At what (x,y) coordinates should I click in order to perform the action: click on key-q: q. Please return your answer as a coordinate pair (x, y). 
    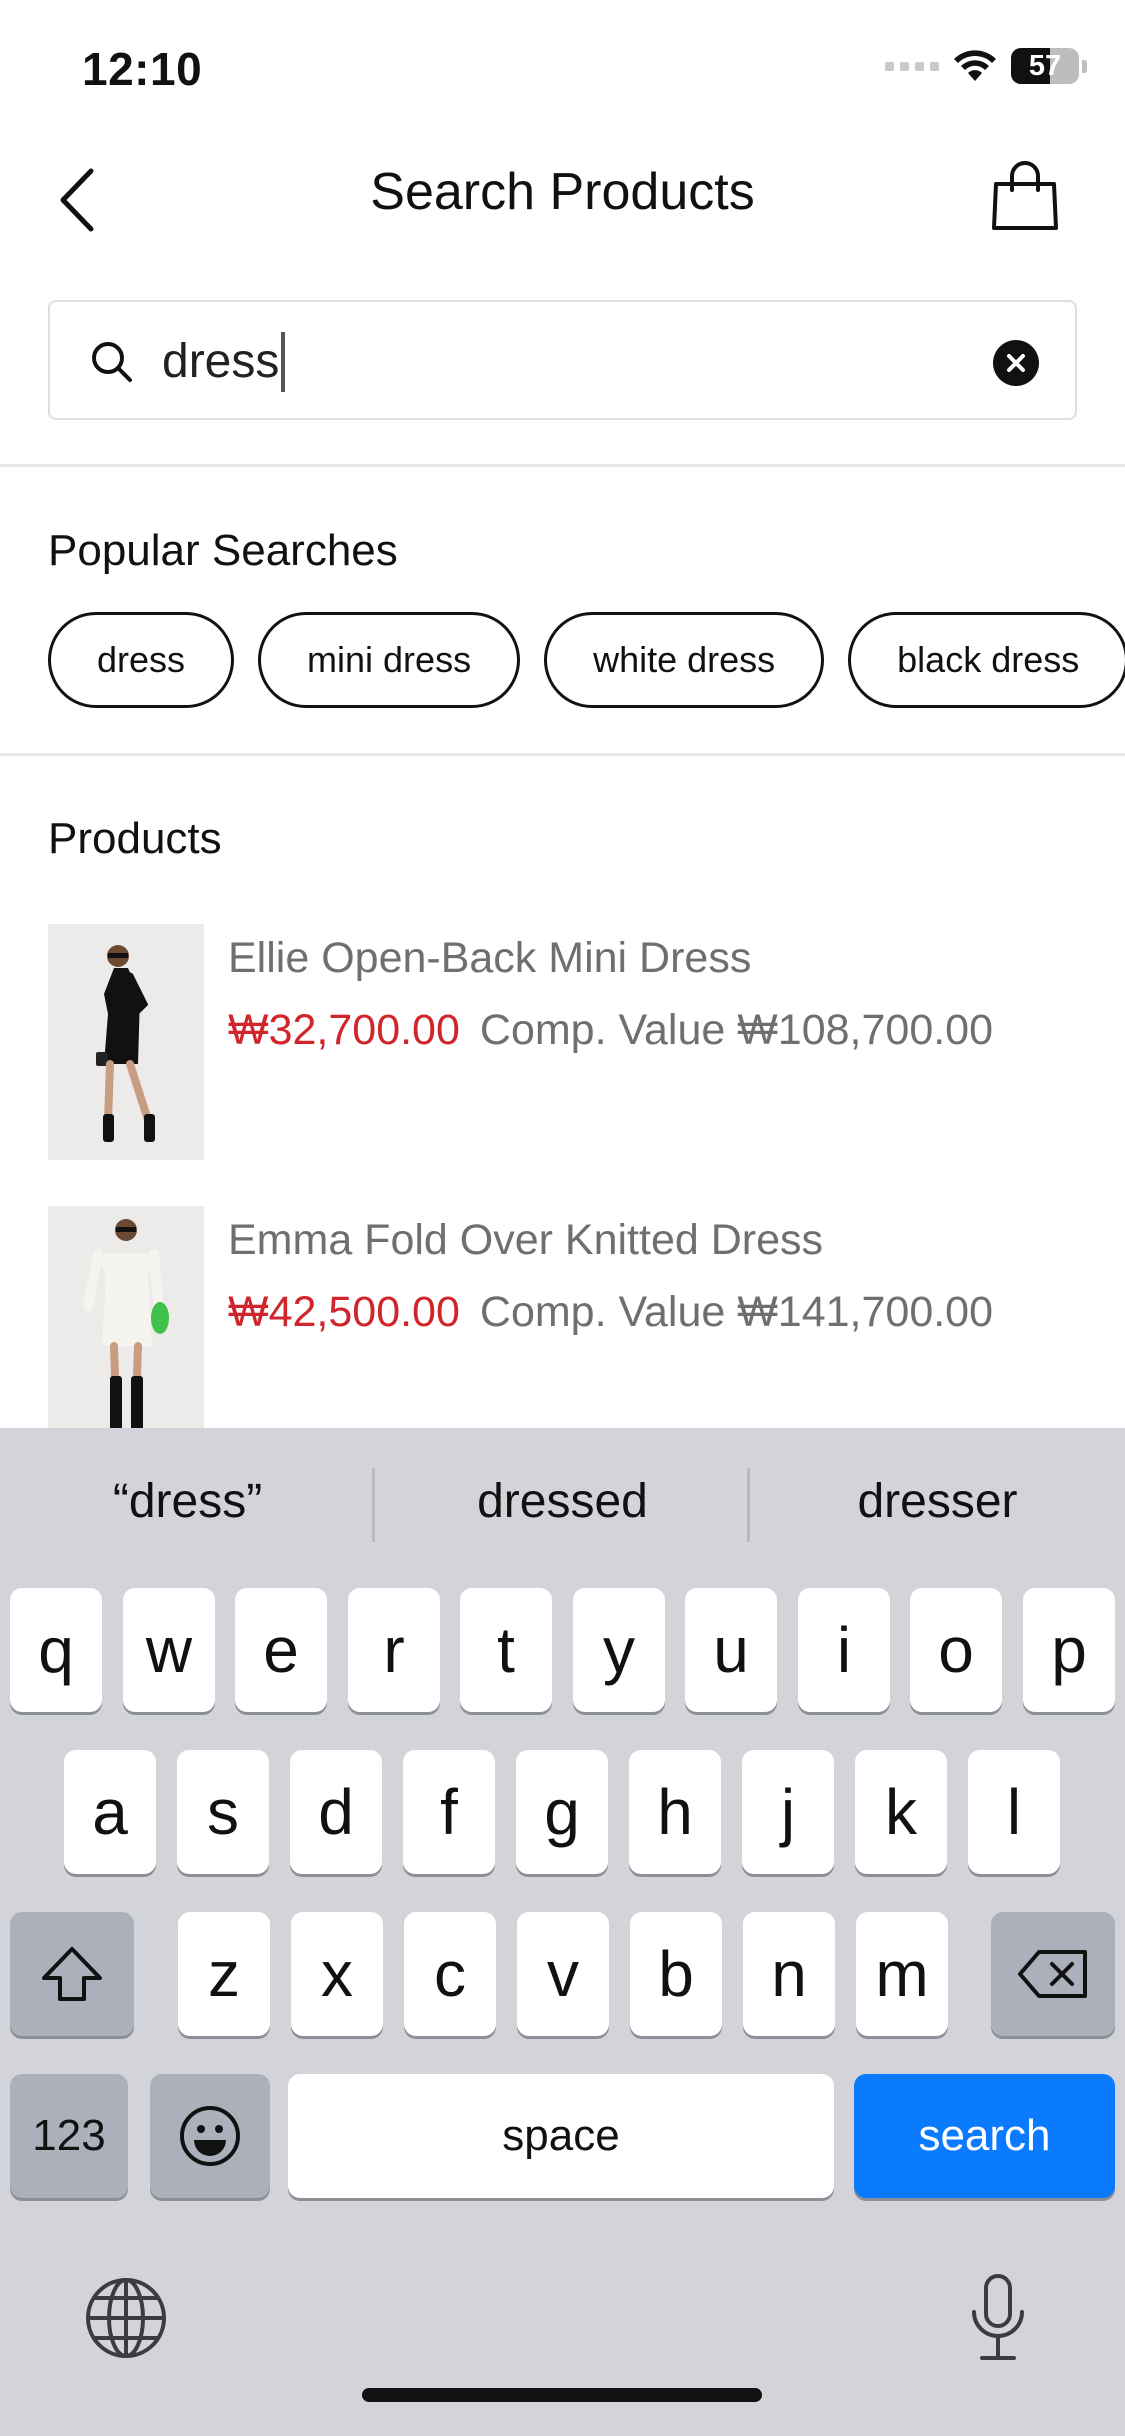
    Looking at the image, I should click on (56, 1650).